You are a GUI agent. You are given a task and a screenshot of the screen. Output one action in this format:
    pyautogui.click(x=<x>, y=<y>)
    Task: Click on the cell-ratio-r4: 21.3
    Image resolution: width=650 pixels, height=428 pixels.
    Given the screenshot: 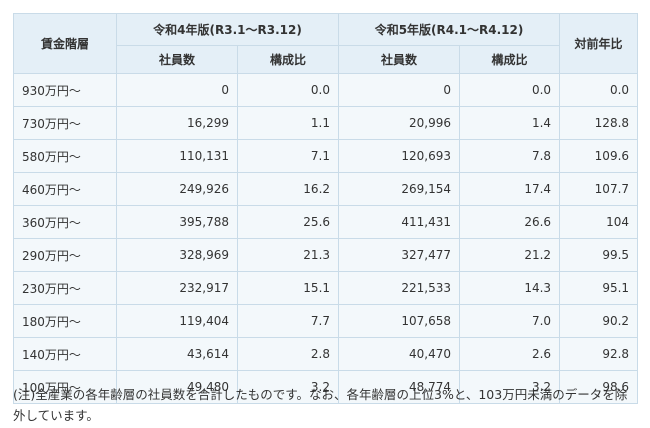 What is the action you would take?
    pyautogui.click(x=288, y=255)
    